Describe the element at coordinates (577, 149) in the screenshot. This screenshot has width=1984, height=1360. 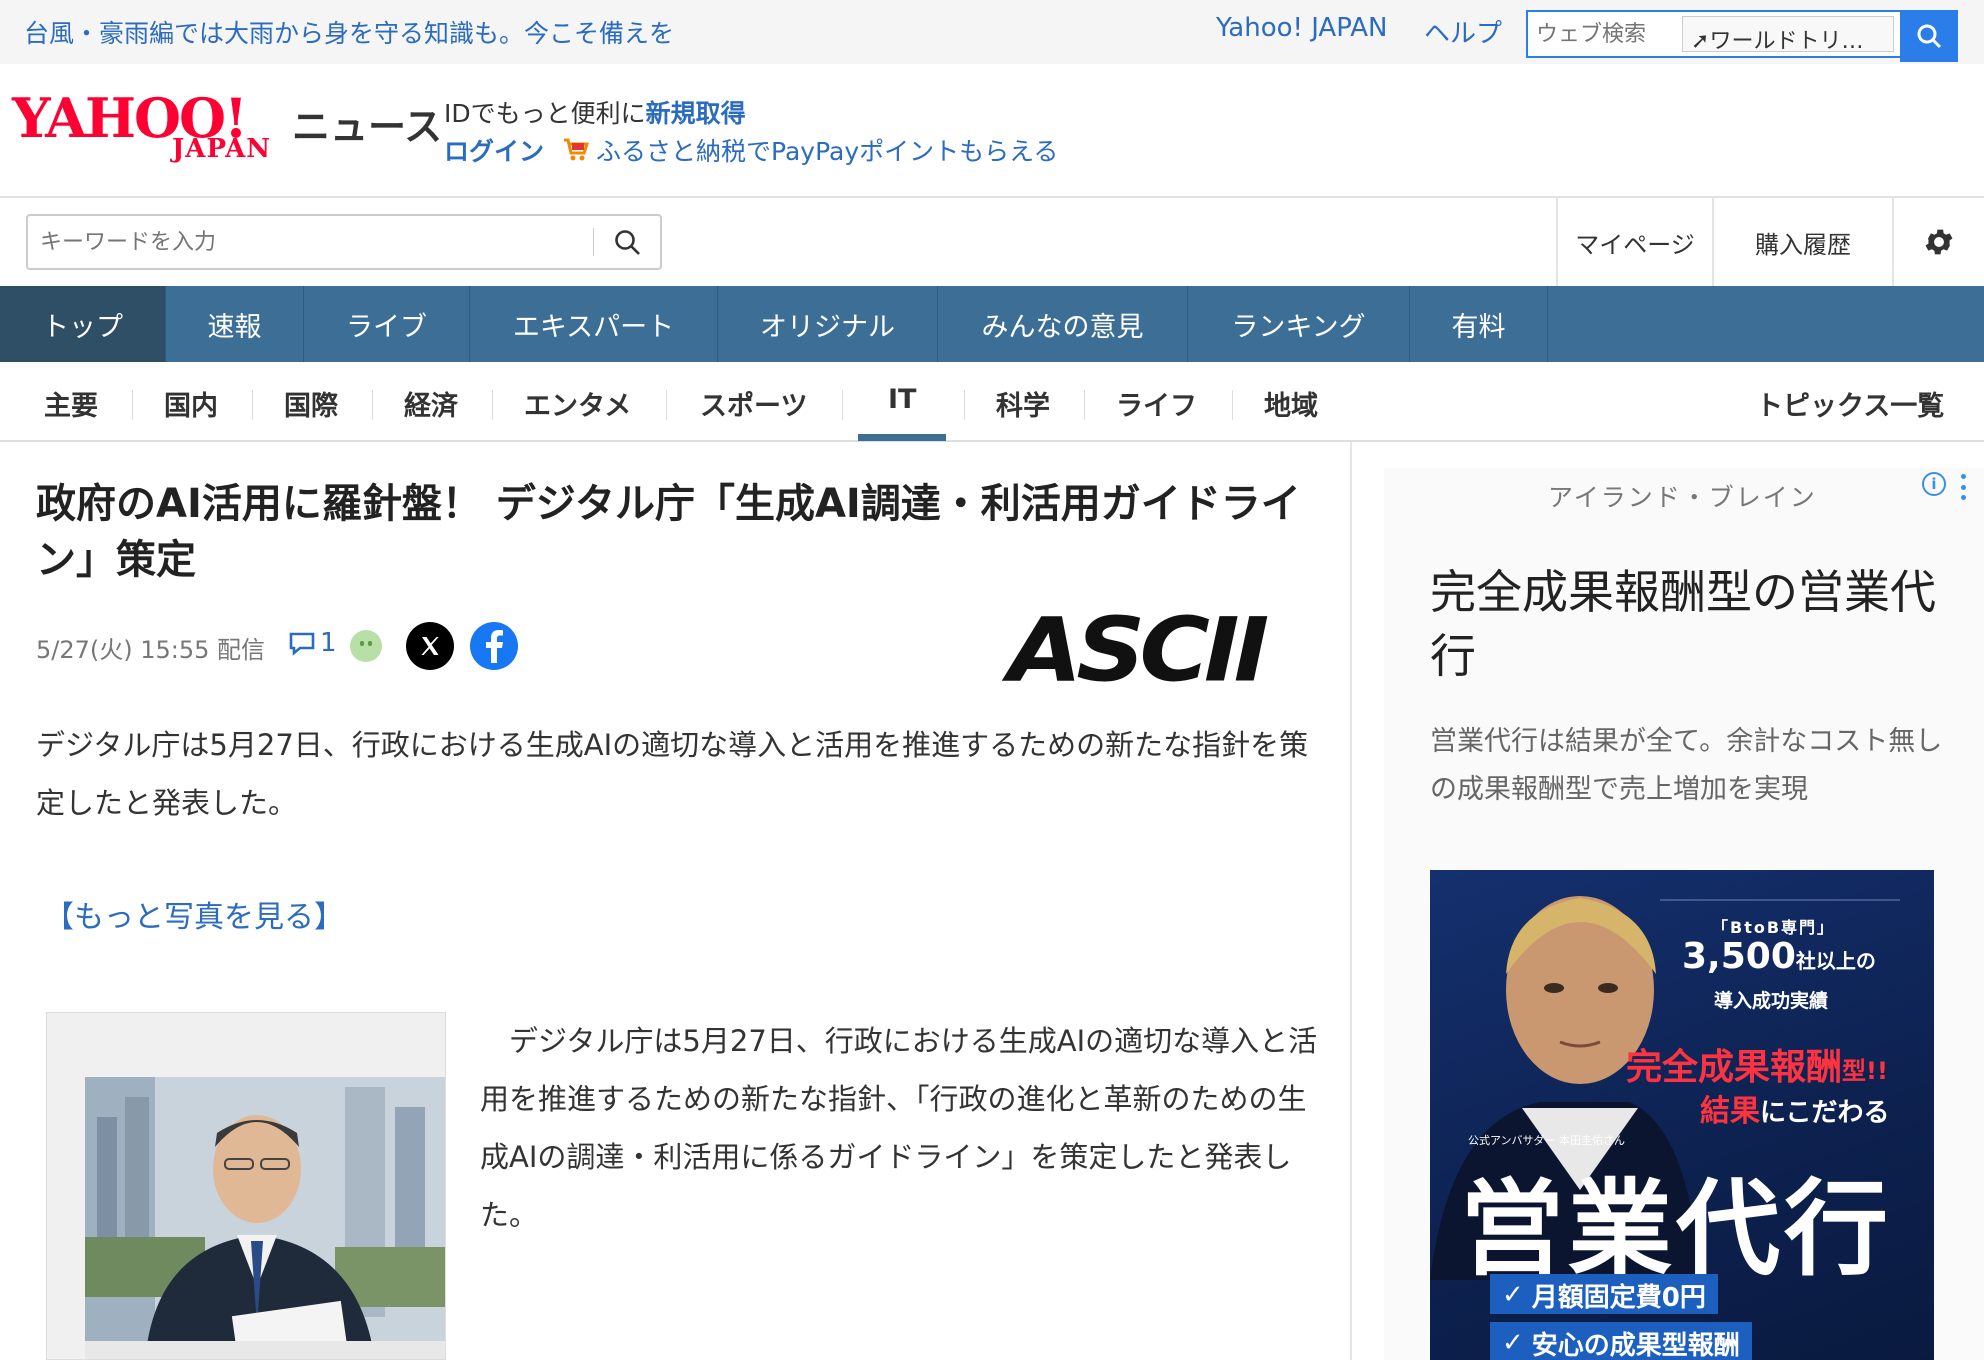
I see `cart-icon` at that location.